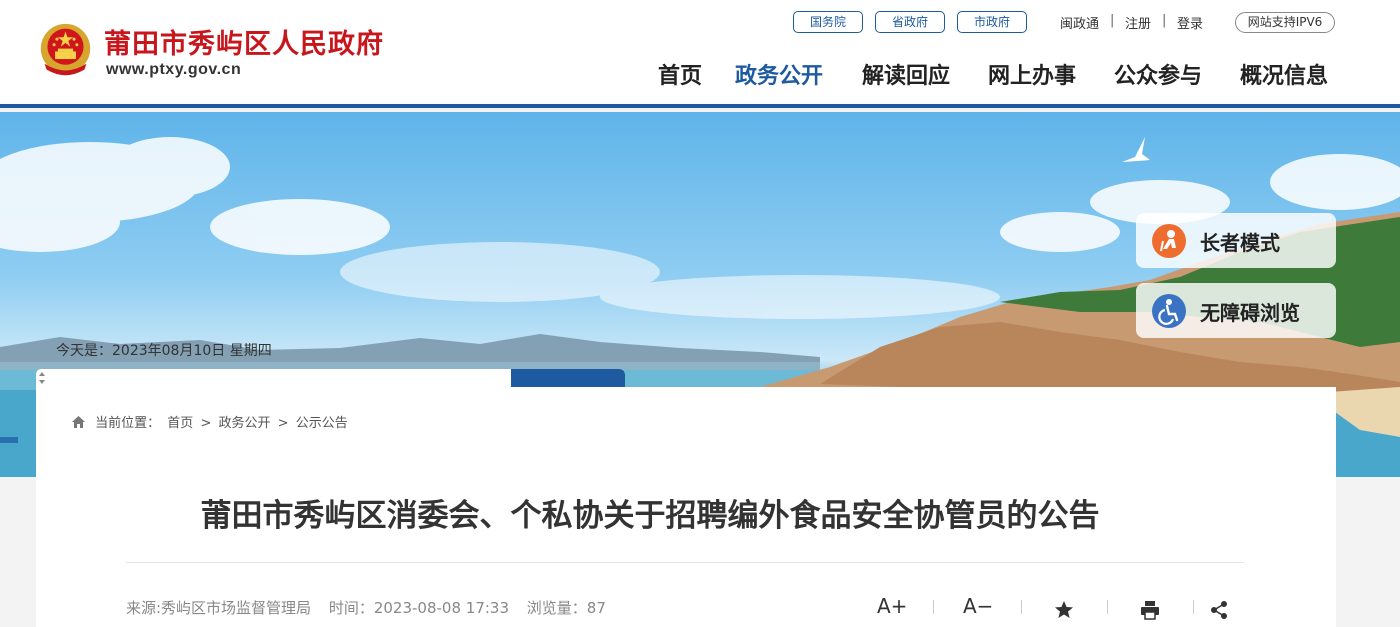 This screenshot has width=1400, height=627. Describe the element at coordinates (1240, 243) in the screenshot. I see `elder-mode-label: 长者模式` at that location.